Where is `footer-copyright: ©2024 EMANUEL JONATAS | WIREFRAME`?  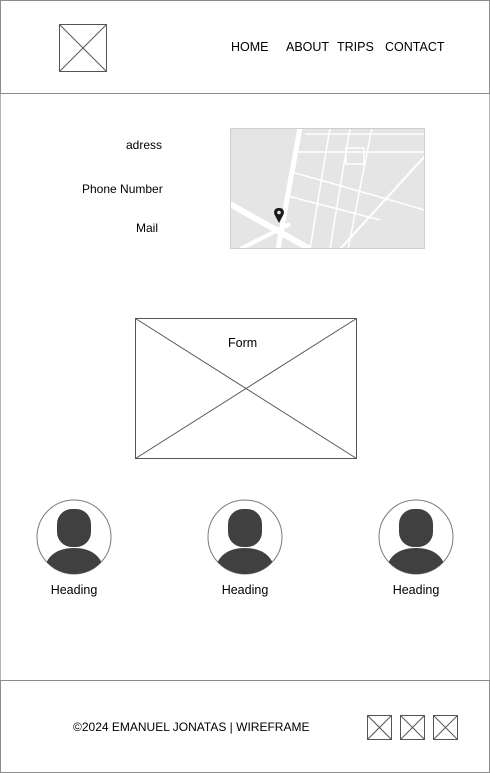
footer-copyright: ©2024 EMANUEL JONATAS | WIREFRAME is located at coordinates (191, 727).